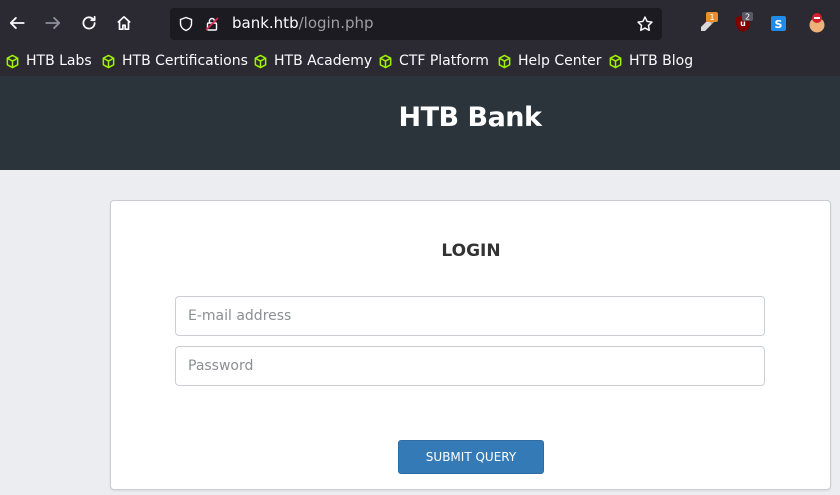  I want to click on url-text: bank.htb/login.php, so click(303, 23).